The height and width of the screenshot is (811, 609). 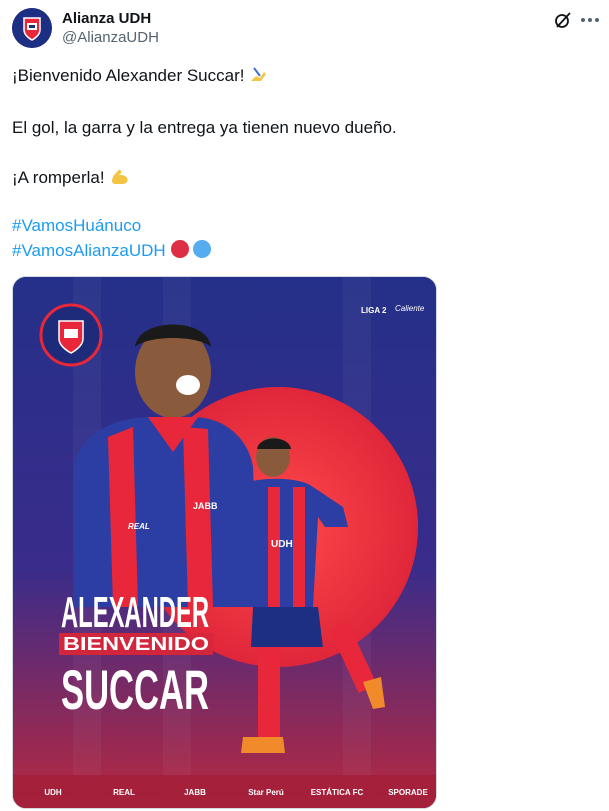 I want to click on sponsor-logo: UDH, so click(x=53, y=792).